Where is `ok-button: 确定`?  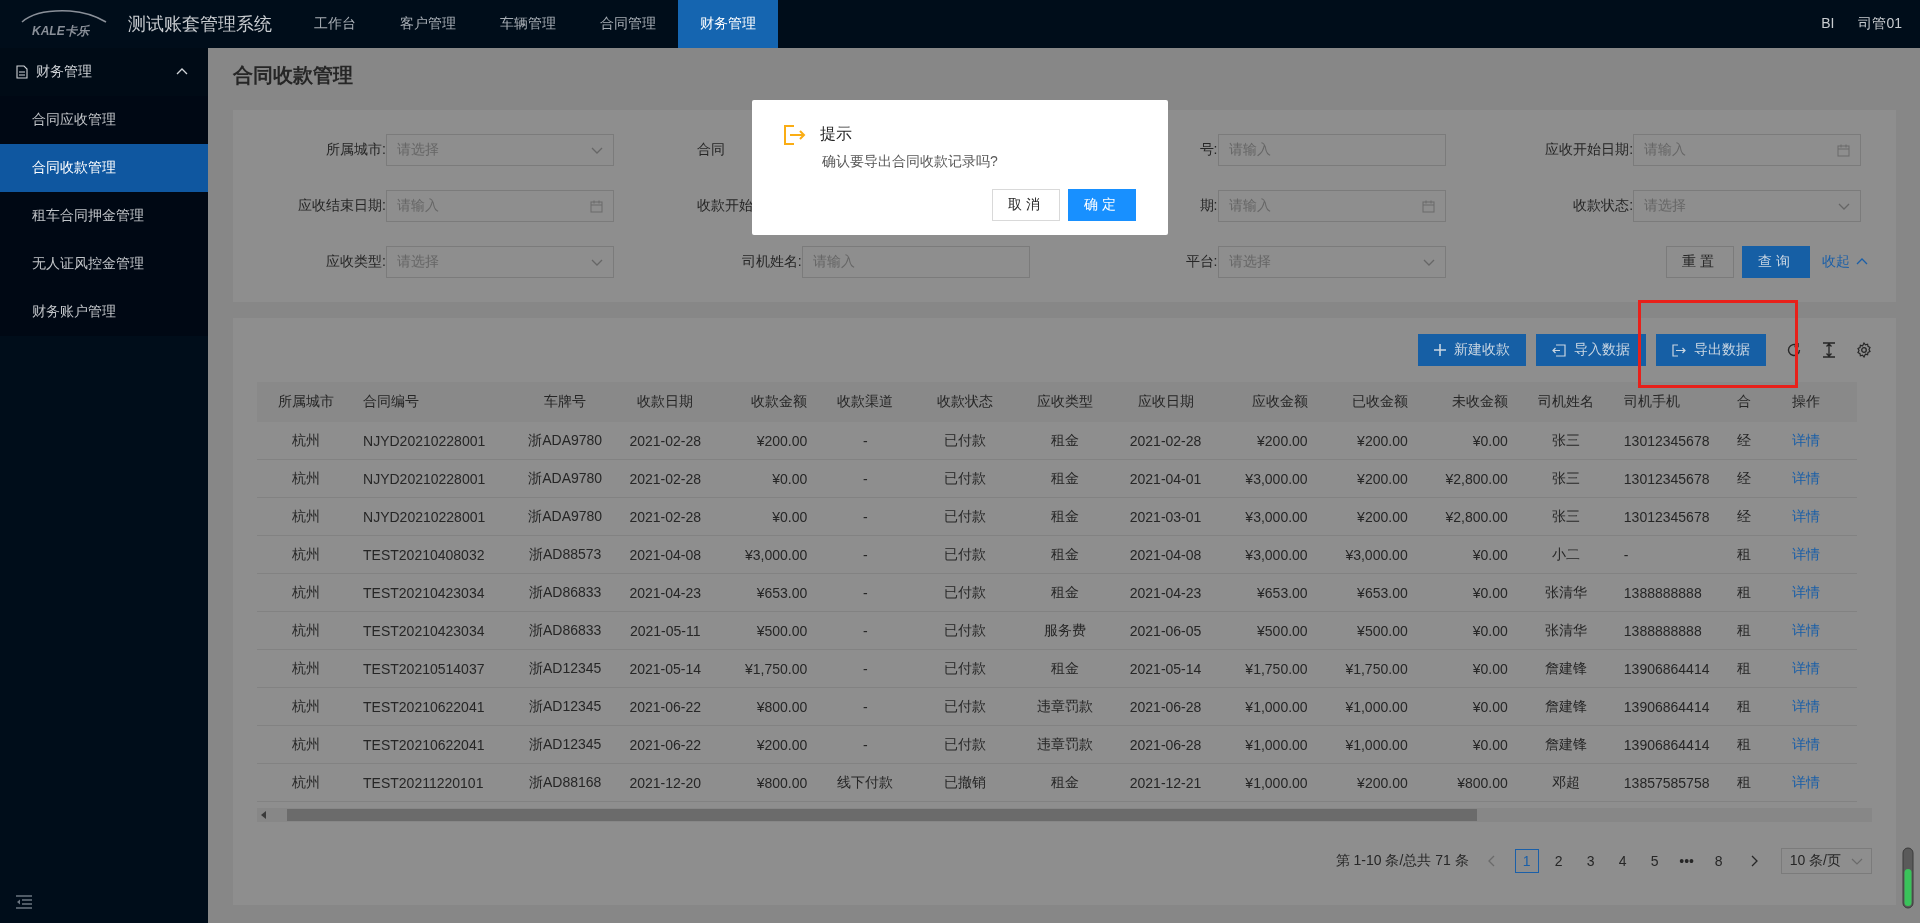
ok-button: 确定 is located at coordinates (1102, 205).